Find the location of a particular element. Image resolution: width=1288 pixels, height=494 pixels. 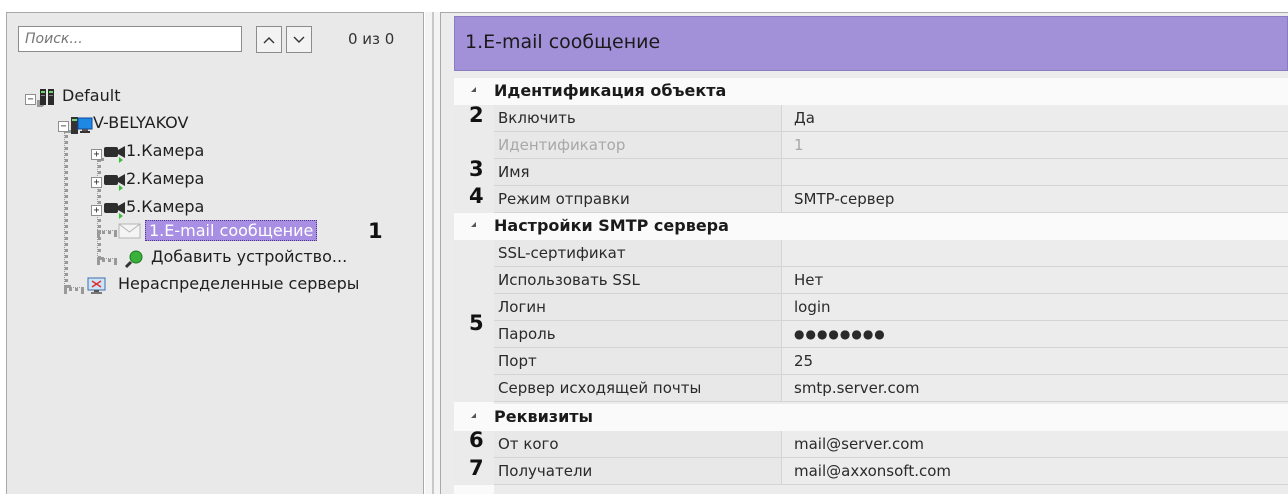

search-input is located at coordinates (130, 39).